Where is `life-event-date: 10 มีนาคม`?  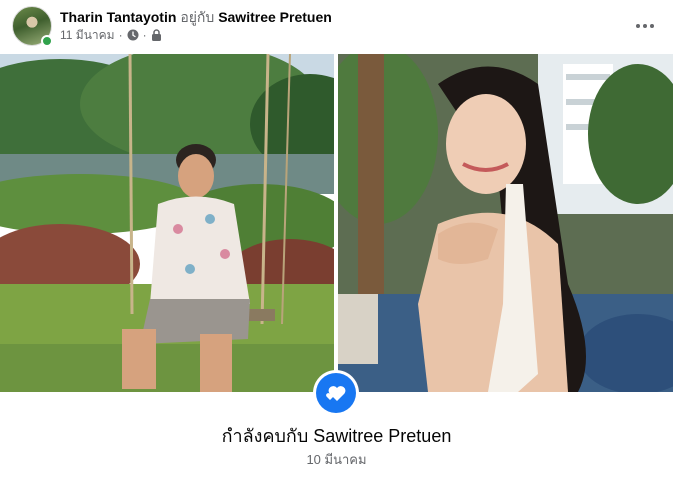
life-event-date: 10 มีนาคม is located at coordinates (336, 459).